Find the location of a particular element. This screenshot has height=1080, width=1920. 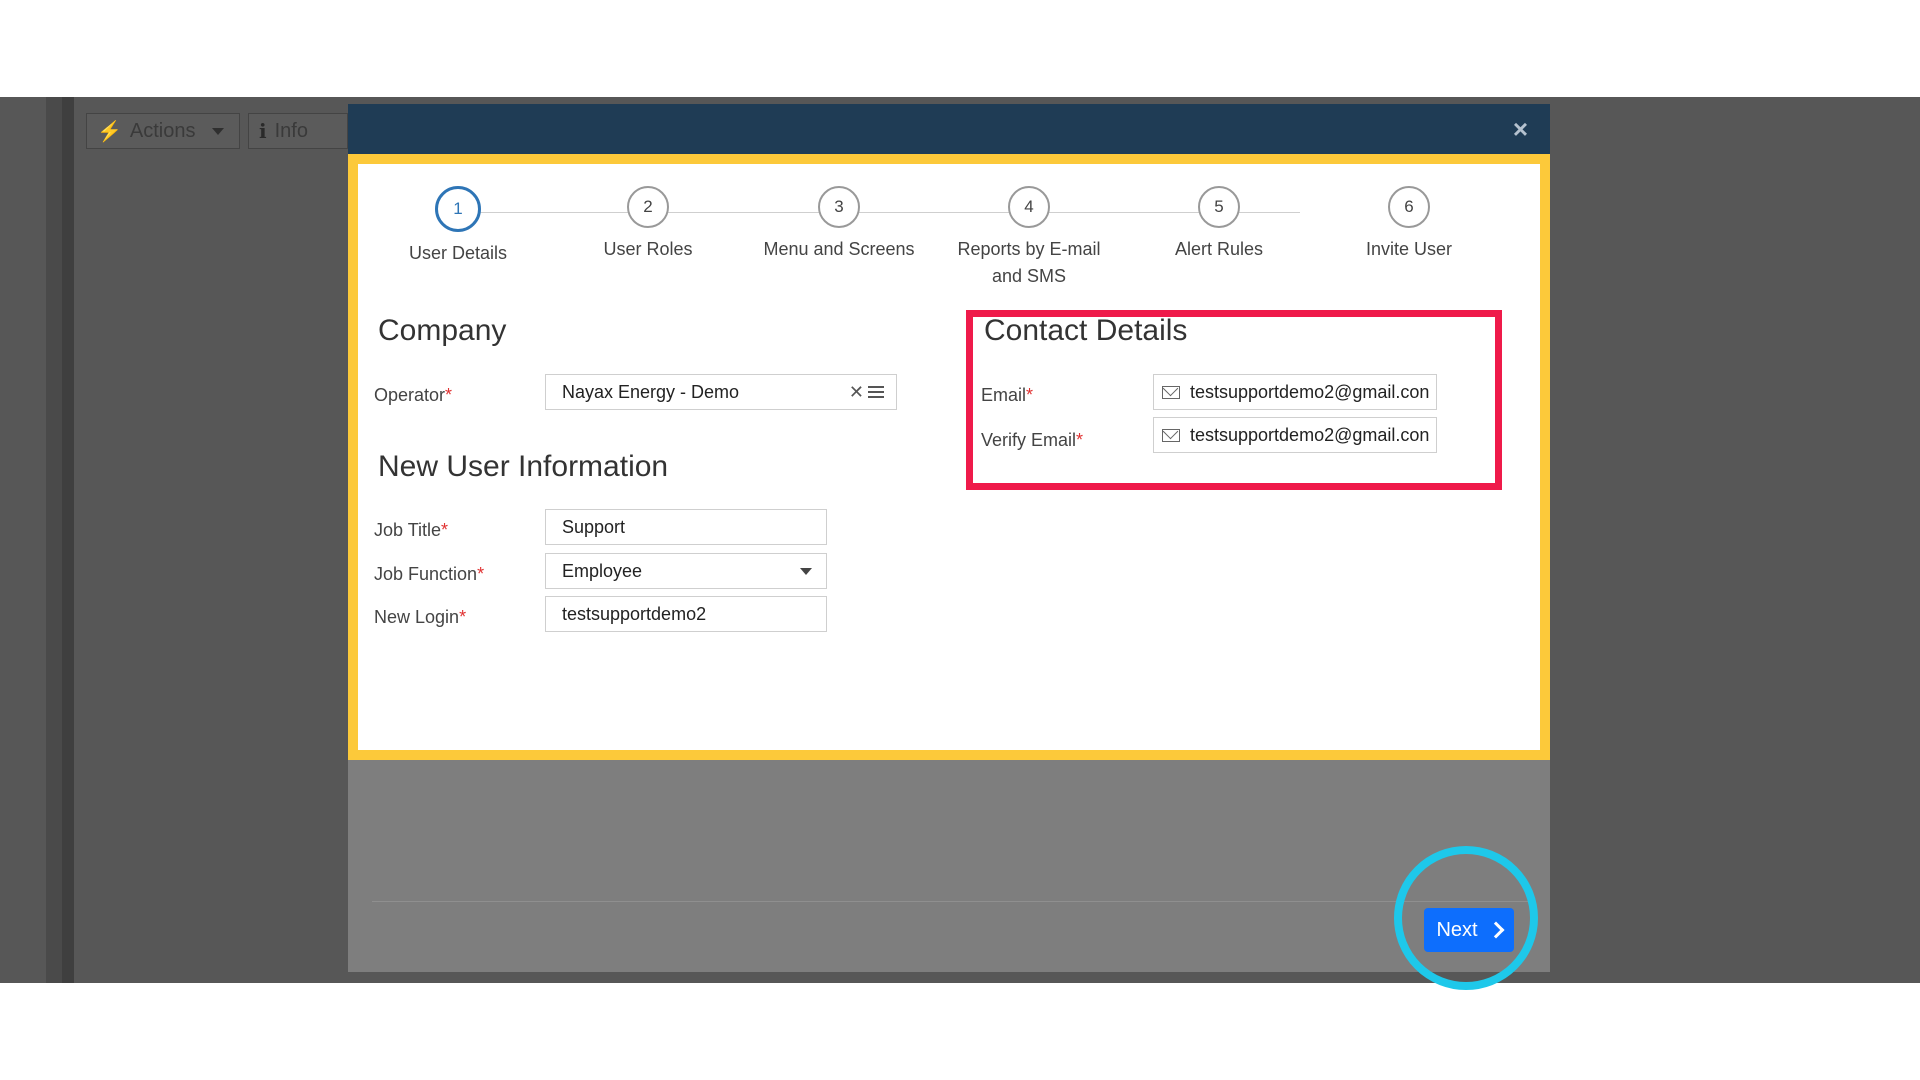

operator-select: Nayax Energy - Demo ✕ is located at coordinates (721, 392).